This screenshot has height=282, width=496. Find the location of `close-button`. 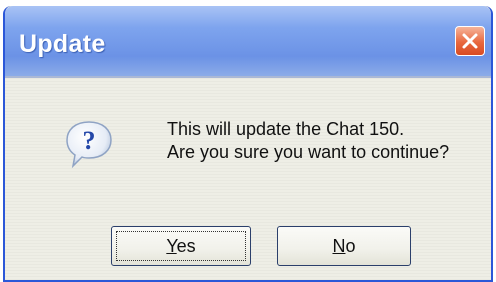

close-button is located at coordinates (470, 41).